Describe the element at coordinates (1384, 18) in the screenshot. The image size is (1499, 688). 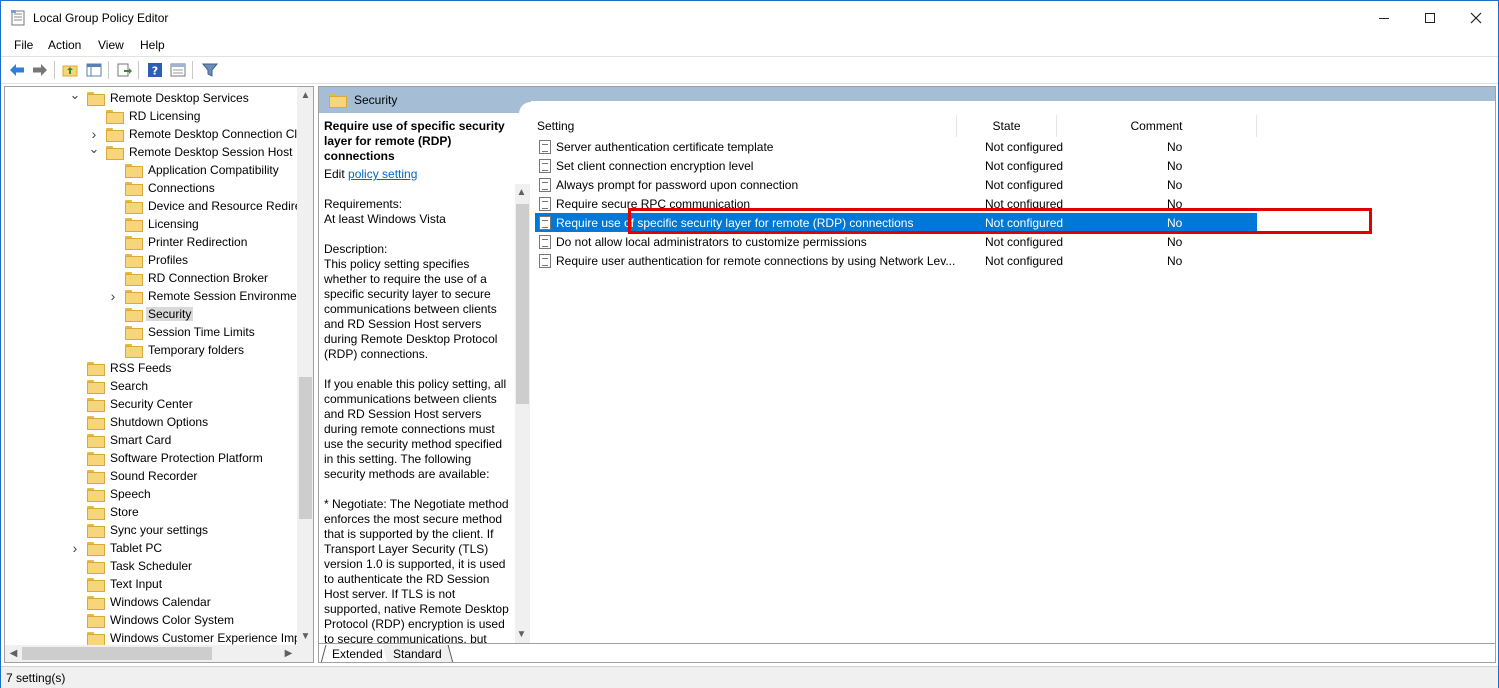
I see `minimize-button` at that location.